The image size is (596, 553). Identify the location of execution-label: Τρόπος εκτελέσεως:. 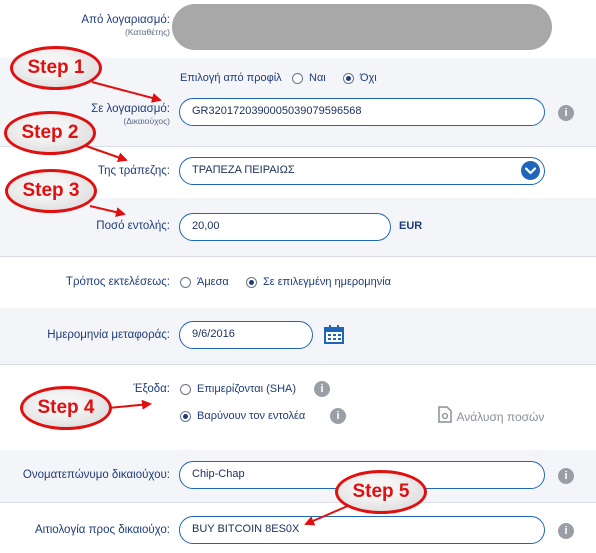
(117, 282).